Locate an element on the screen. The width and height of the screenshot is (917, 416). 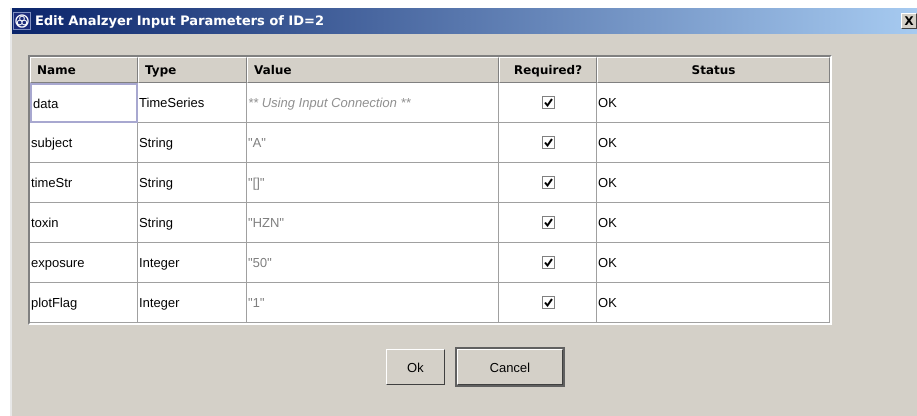
table-cell: exposure is located at coordinates (84, 263).